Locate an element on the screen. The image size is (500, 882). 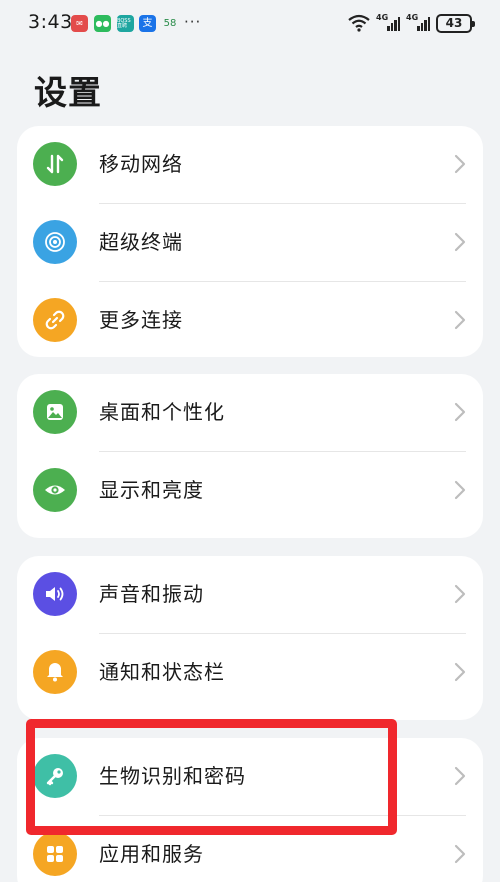
58-notification-icon: 58 is located at coordinates (170, 23).